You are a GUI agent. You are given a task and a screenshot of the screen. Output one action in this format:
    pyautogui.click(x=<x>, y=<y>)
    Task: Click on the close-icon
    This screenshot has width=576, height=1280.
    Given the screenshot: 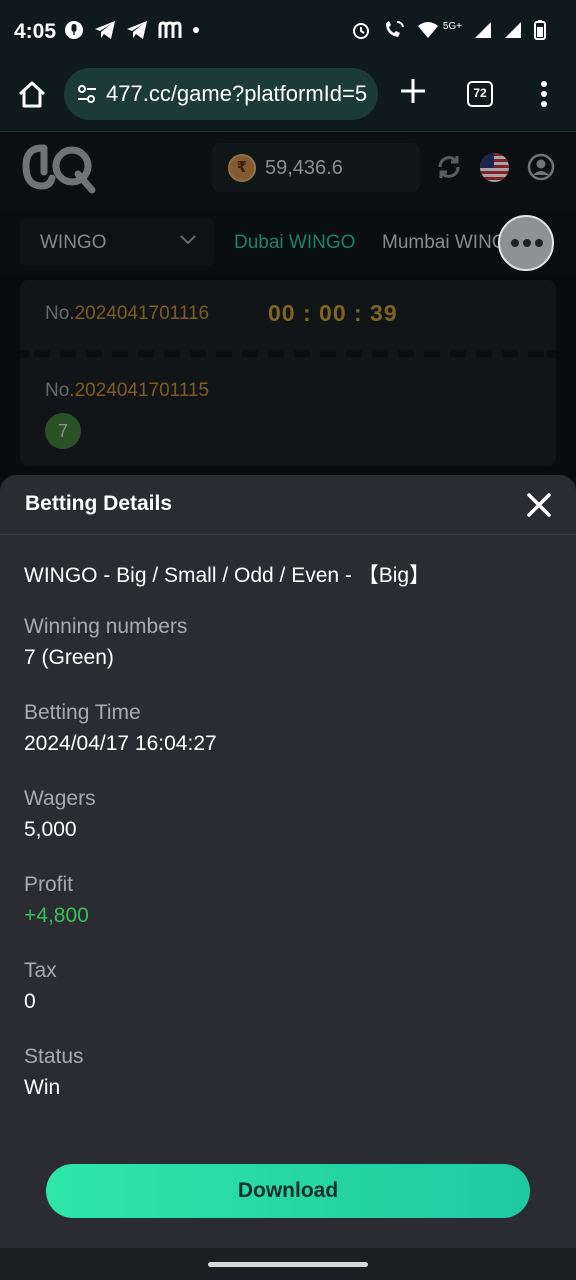 What is the action you would take?
    pyautogui.click(x=539, y=505)
    